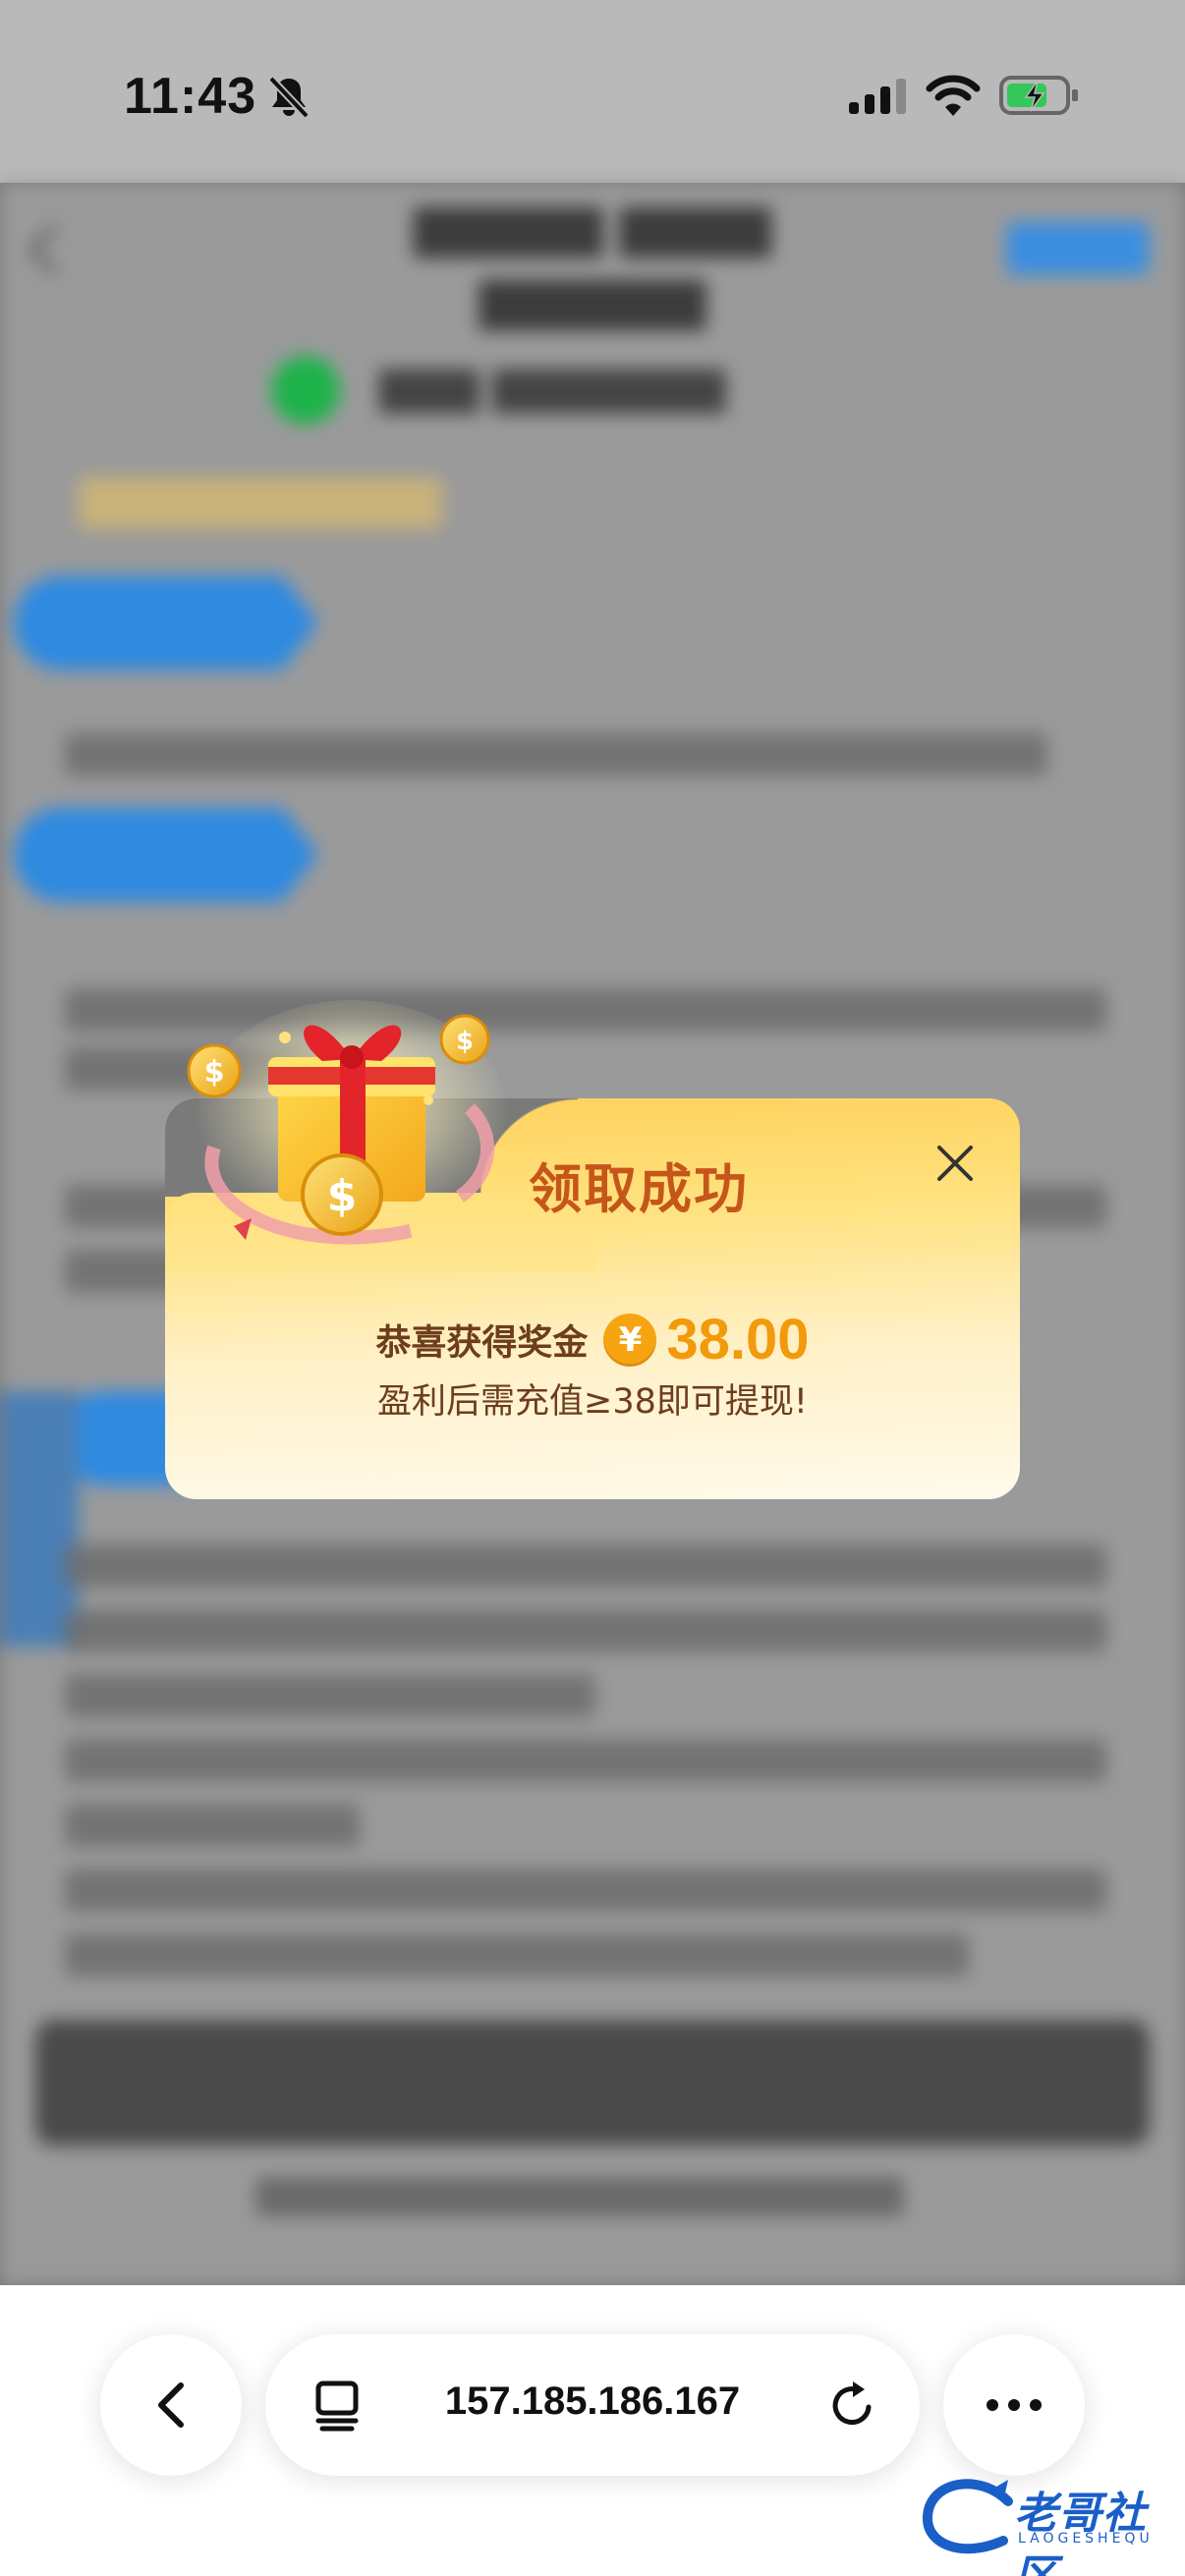 The height and width of the screenshot is (2576, 1185). I want to click on gift-box-icon: $ $ $, so click(348, 1122).